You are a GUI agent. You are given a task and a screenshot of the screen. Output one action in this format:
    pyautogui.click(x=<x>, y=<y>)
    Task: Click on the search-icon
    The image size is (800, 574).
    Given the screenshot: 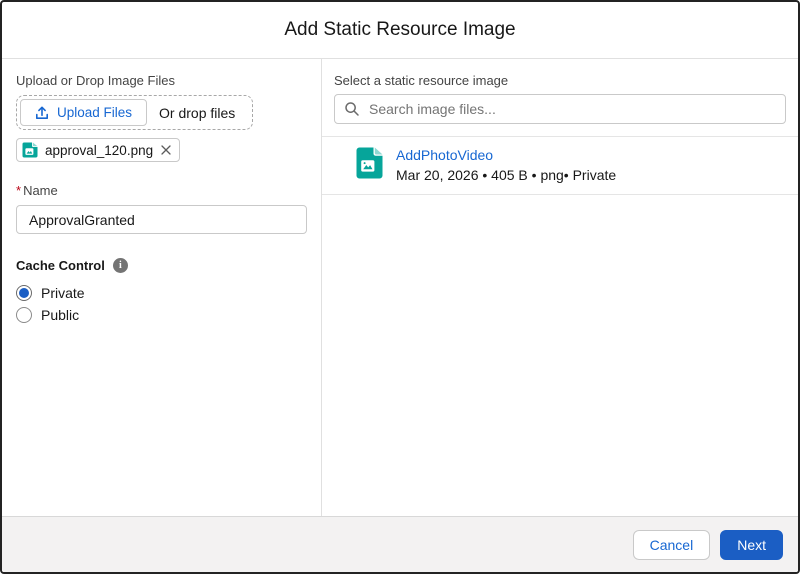 What is the action you would take?
    pyautogui.click(x=352, y=111)
    